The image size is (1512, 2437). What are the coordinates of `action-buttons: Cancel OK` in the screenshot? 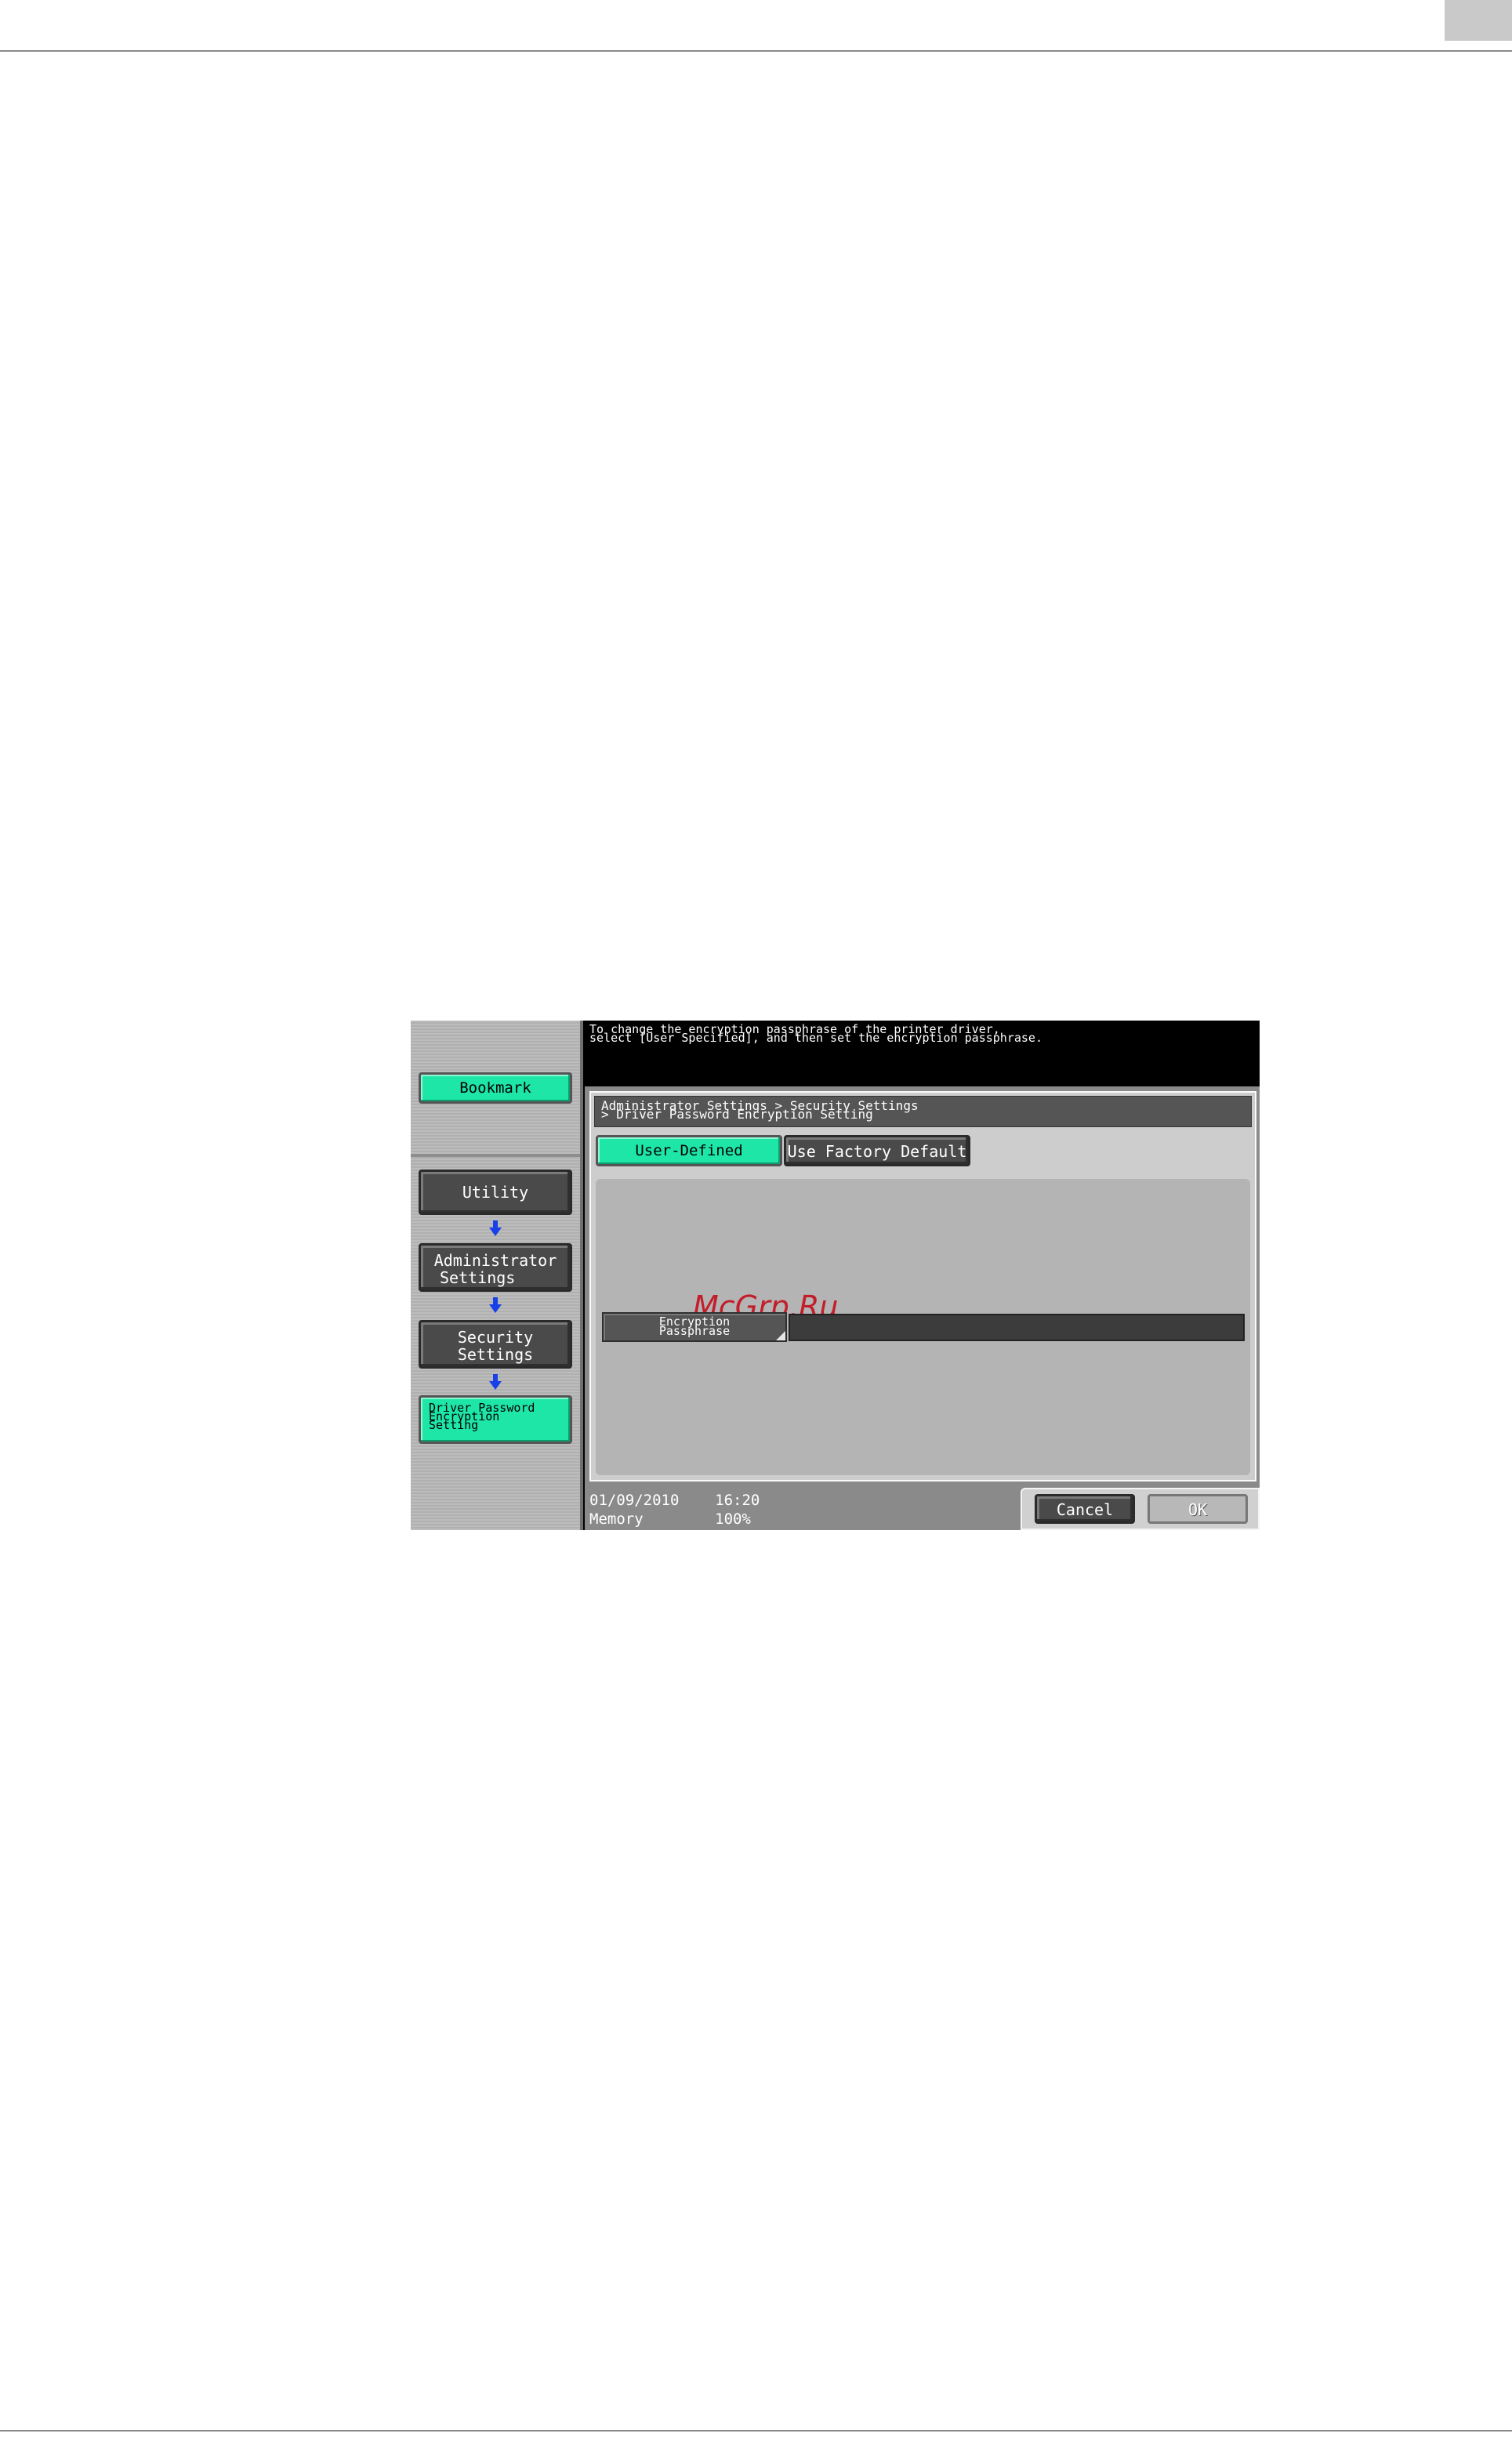 It's located at (1140, 1509).